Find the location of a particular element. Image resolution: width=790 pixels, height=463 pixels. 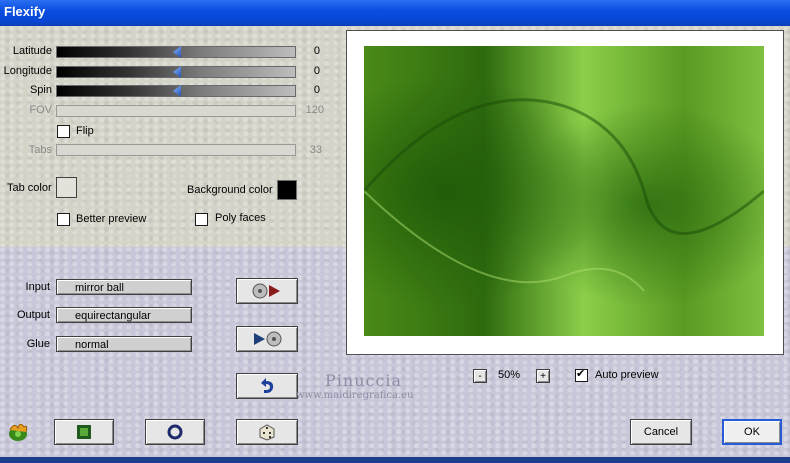

flip-checkbox is located at coordinates (63, 131).